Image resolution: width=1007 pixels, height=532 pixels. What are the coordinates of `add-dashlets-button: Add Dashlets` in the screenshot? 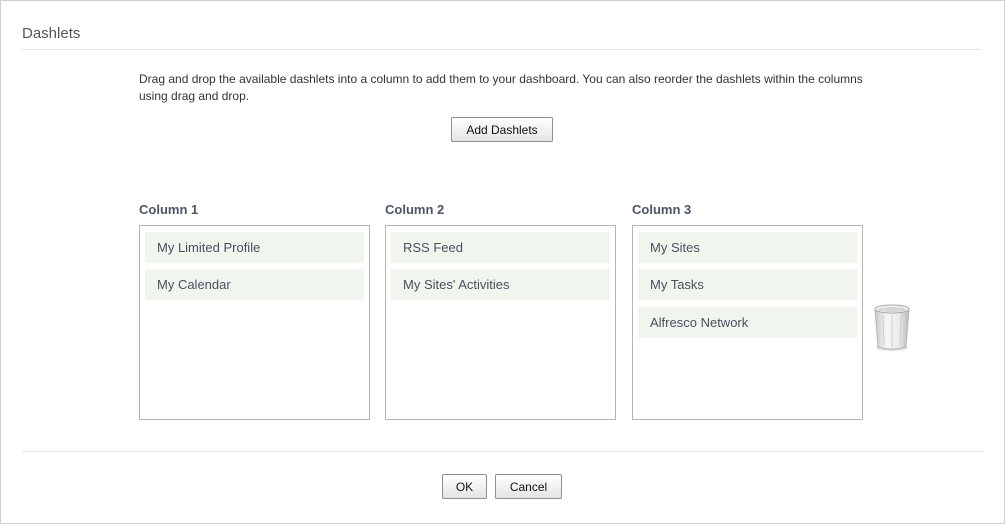 It's located at (502, 129).